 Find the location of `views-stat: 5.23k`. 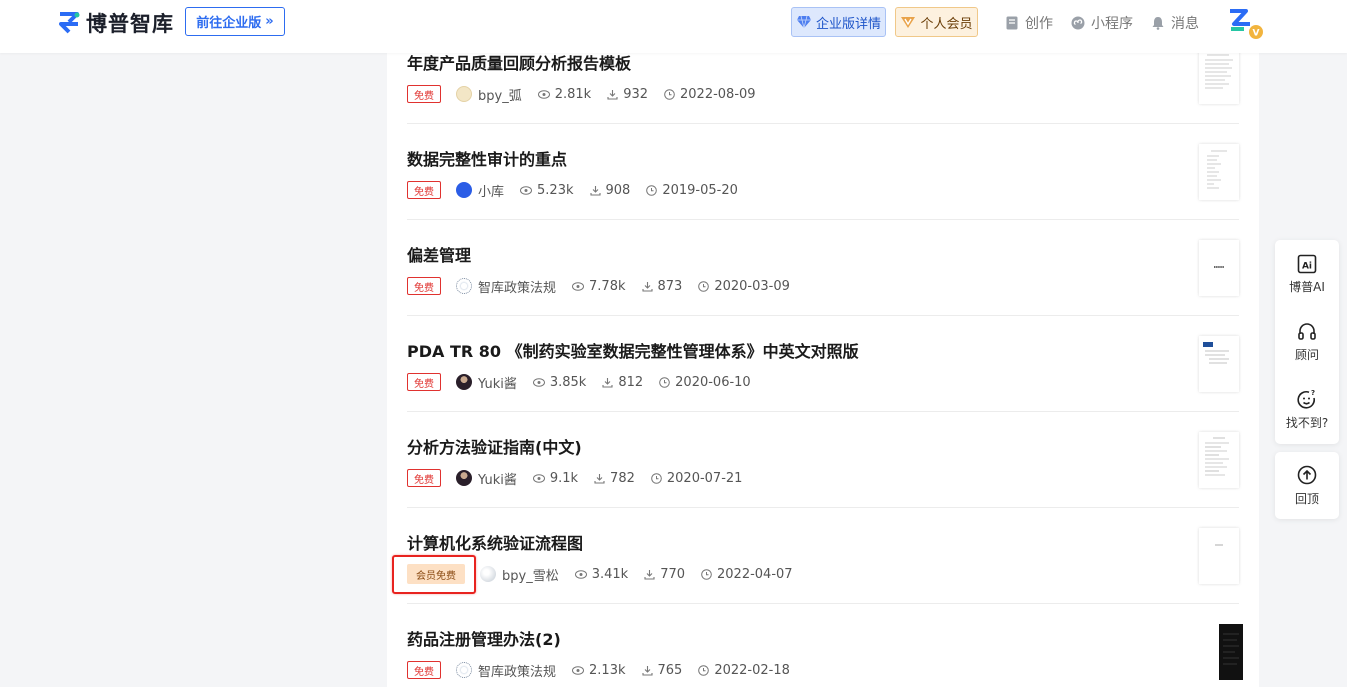

views-stat: 5.23k is located at coordinates (547, 190).